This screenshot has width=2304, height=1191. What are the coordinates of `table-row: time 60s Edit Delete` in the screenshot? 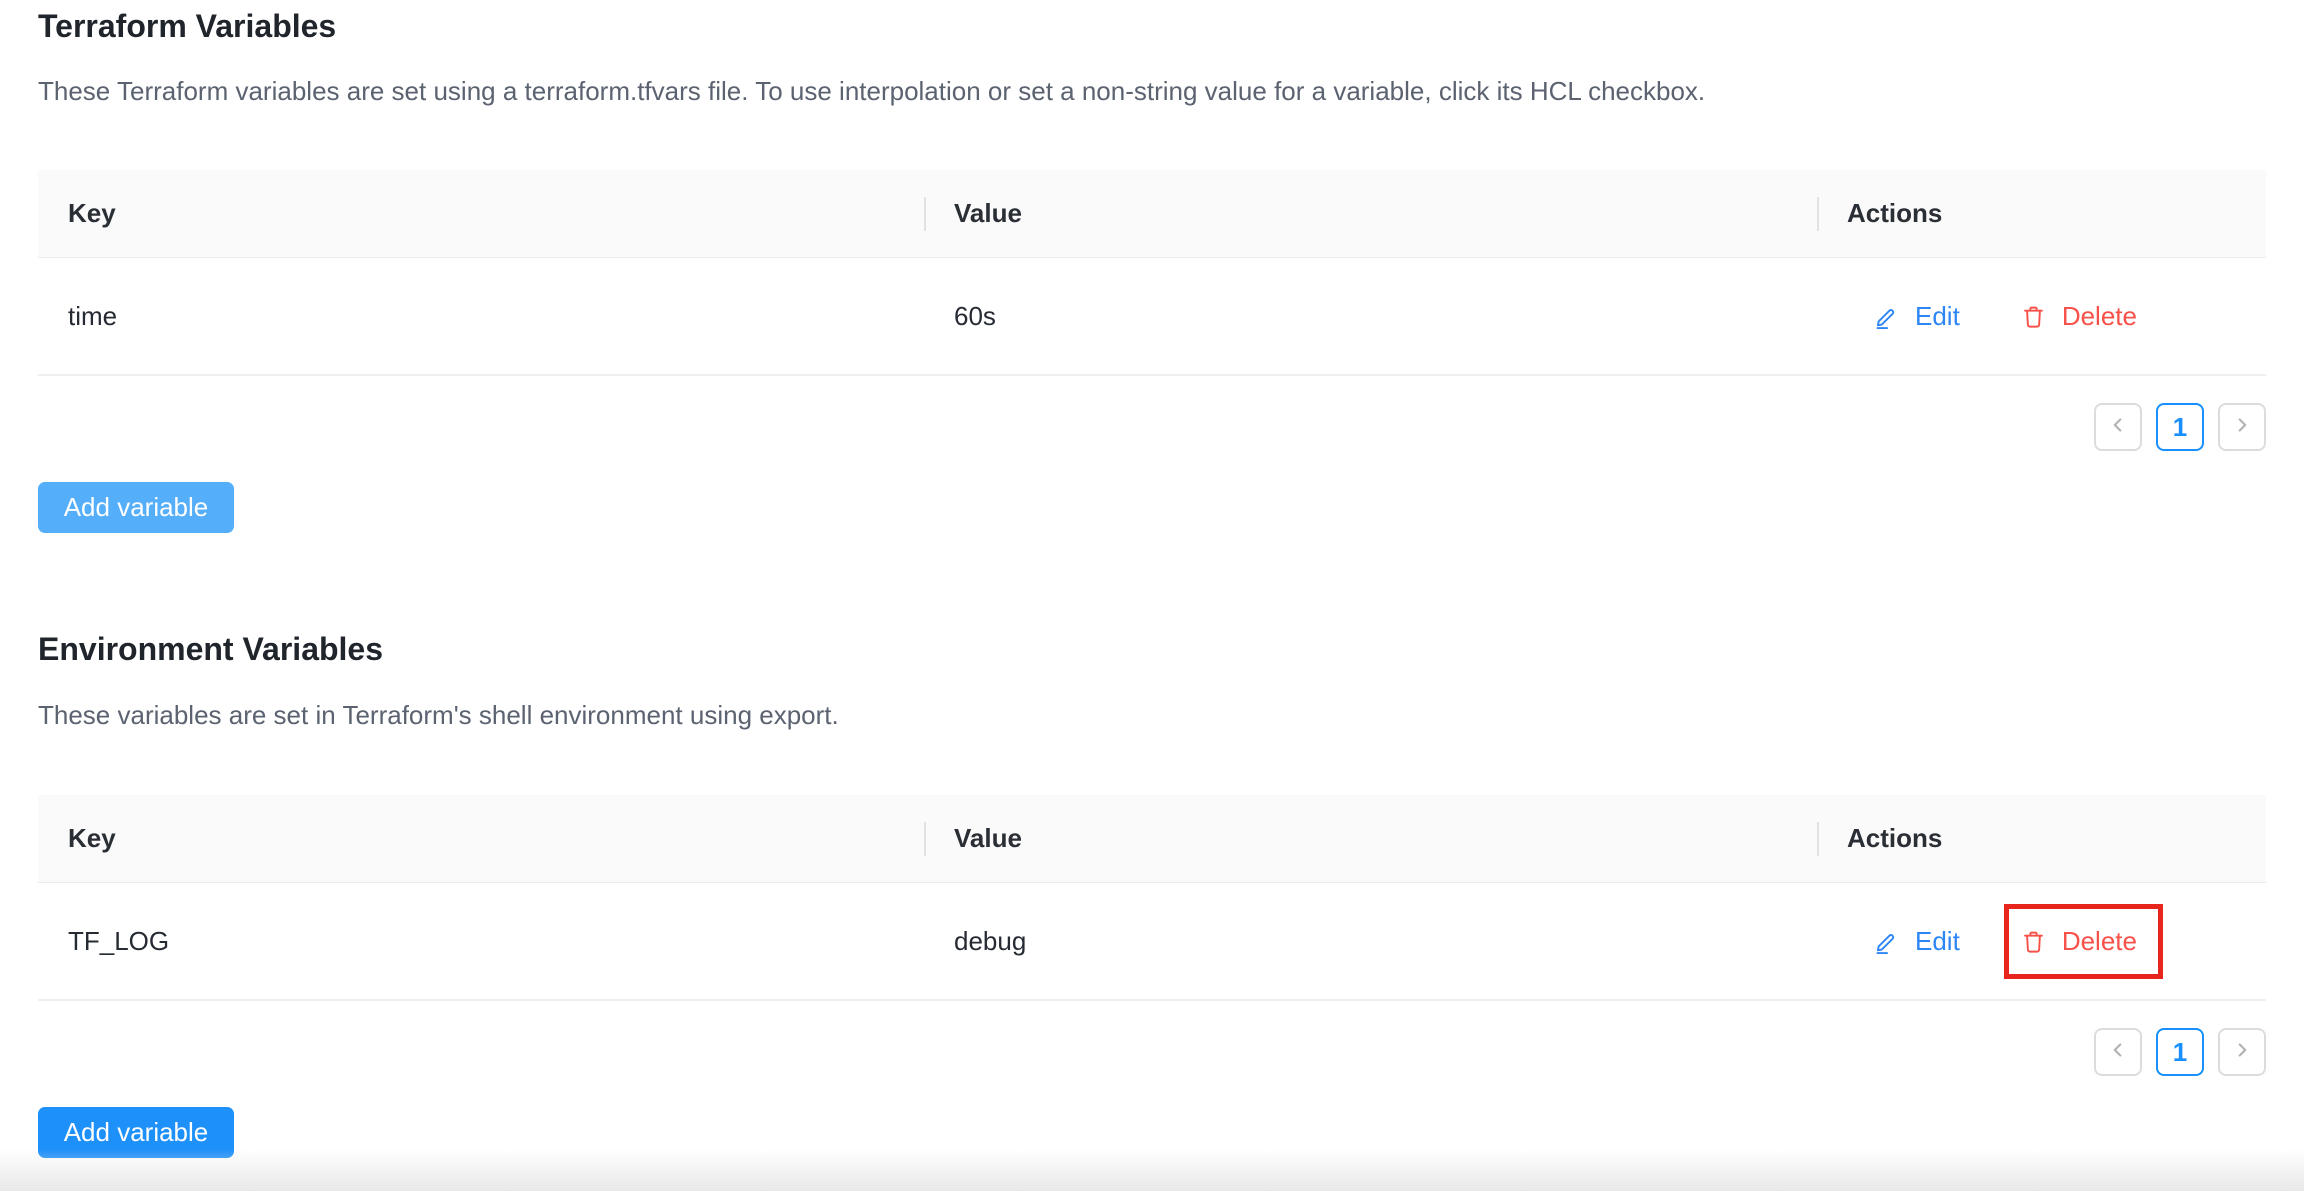 It's located at (1152, 317).